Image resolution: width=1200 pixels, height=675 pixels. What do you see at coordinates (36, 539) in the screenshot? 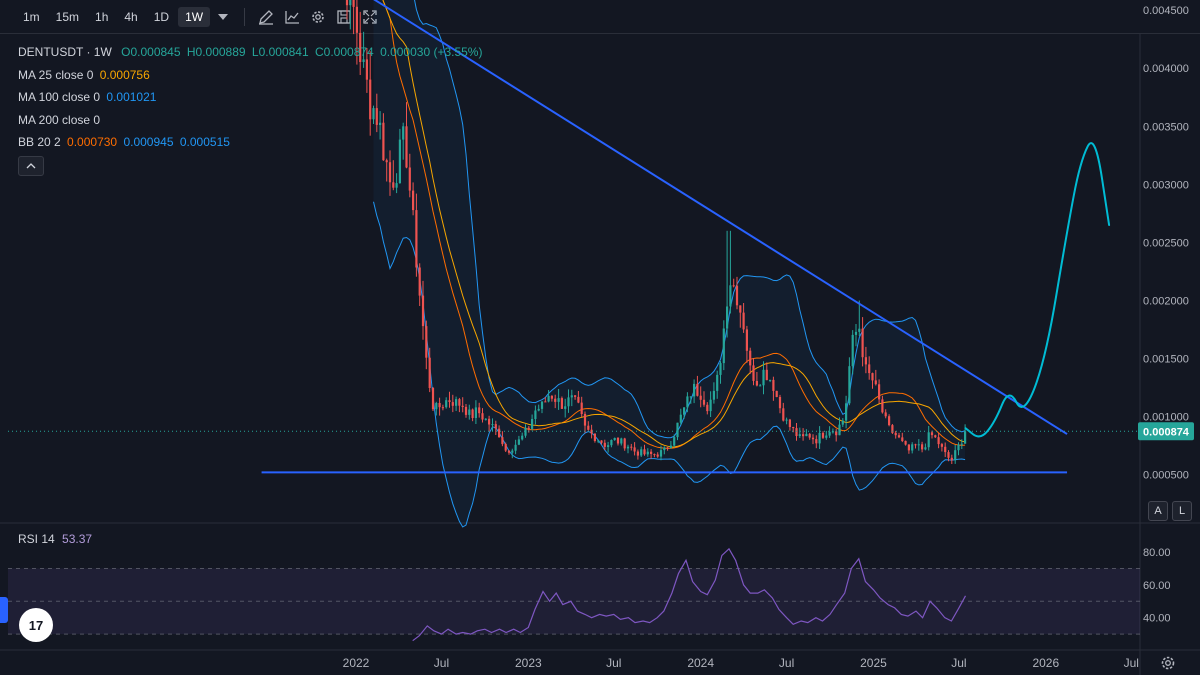
I see `rsi-label: RSI 14` at bounding box center [36, 539].